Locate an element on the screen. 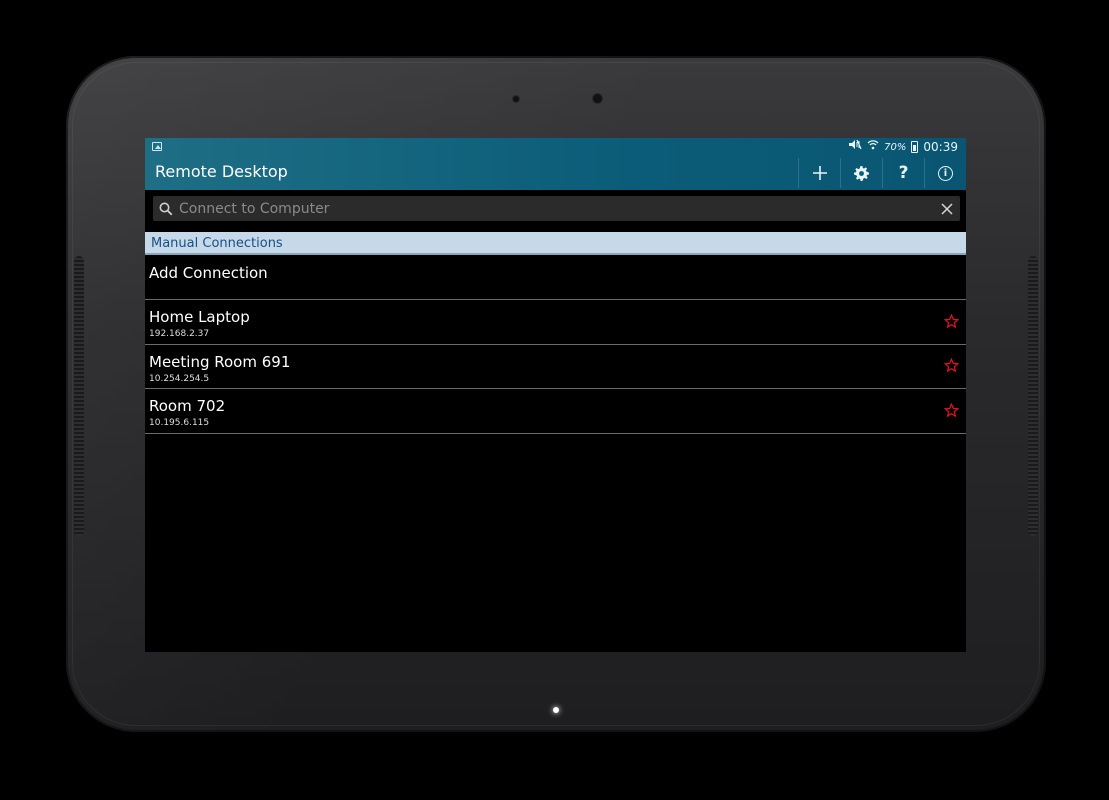 Image resolution: width=1109 pixels, height=800 pixels. add-connection-item: Add Connection is located at coordinates (555, 277).